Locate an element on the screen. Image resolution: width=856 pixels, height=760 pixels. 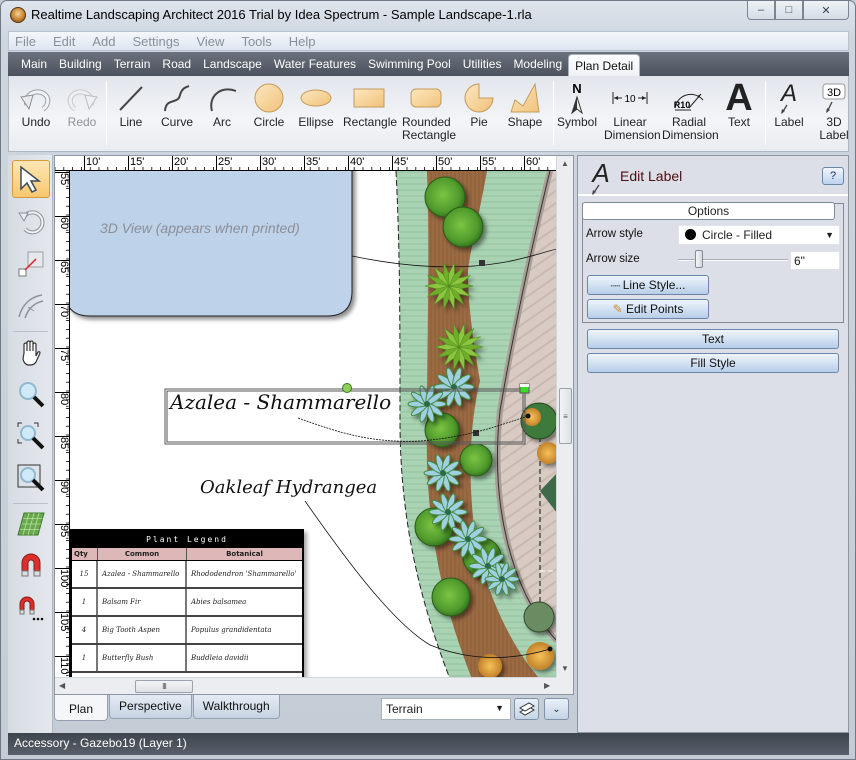
scroll-down-icon: ▼ is located at coordinates (565, 668).